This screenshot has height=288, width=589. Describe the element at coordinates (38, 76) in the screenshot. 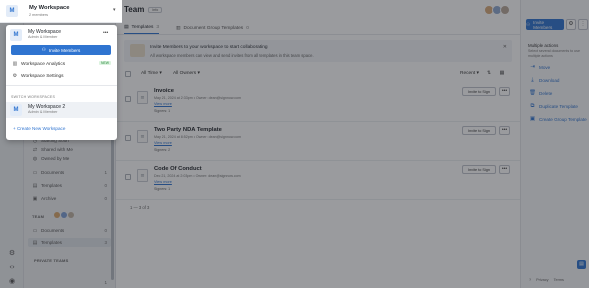

I see `workspace-settings-item: ⚙ Workspace Settings` at that location.